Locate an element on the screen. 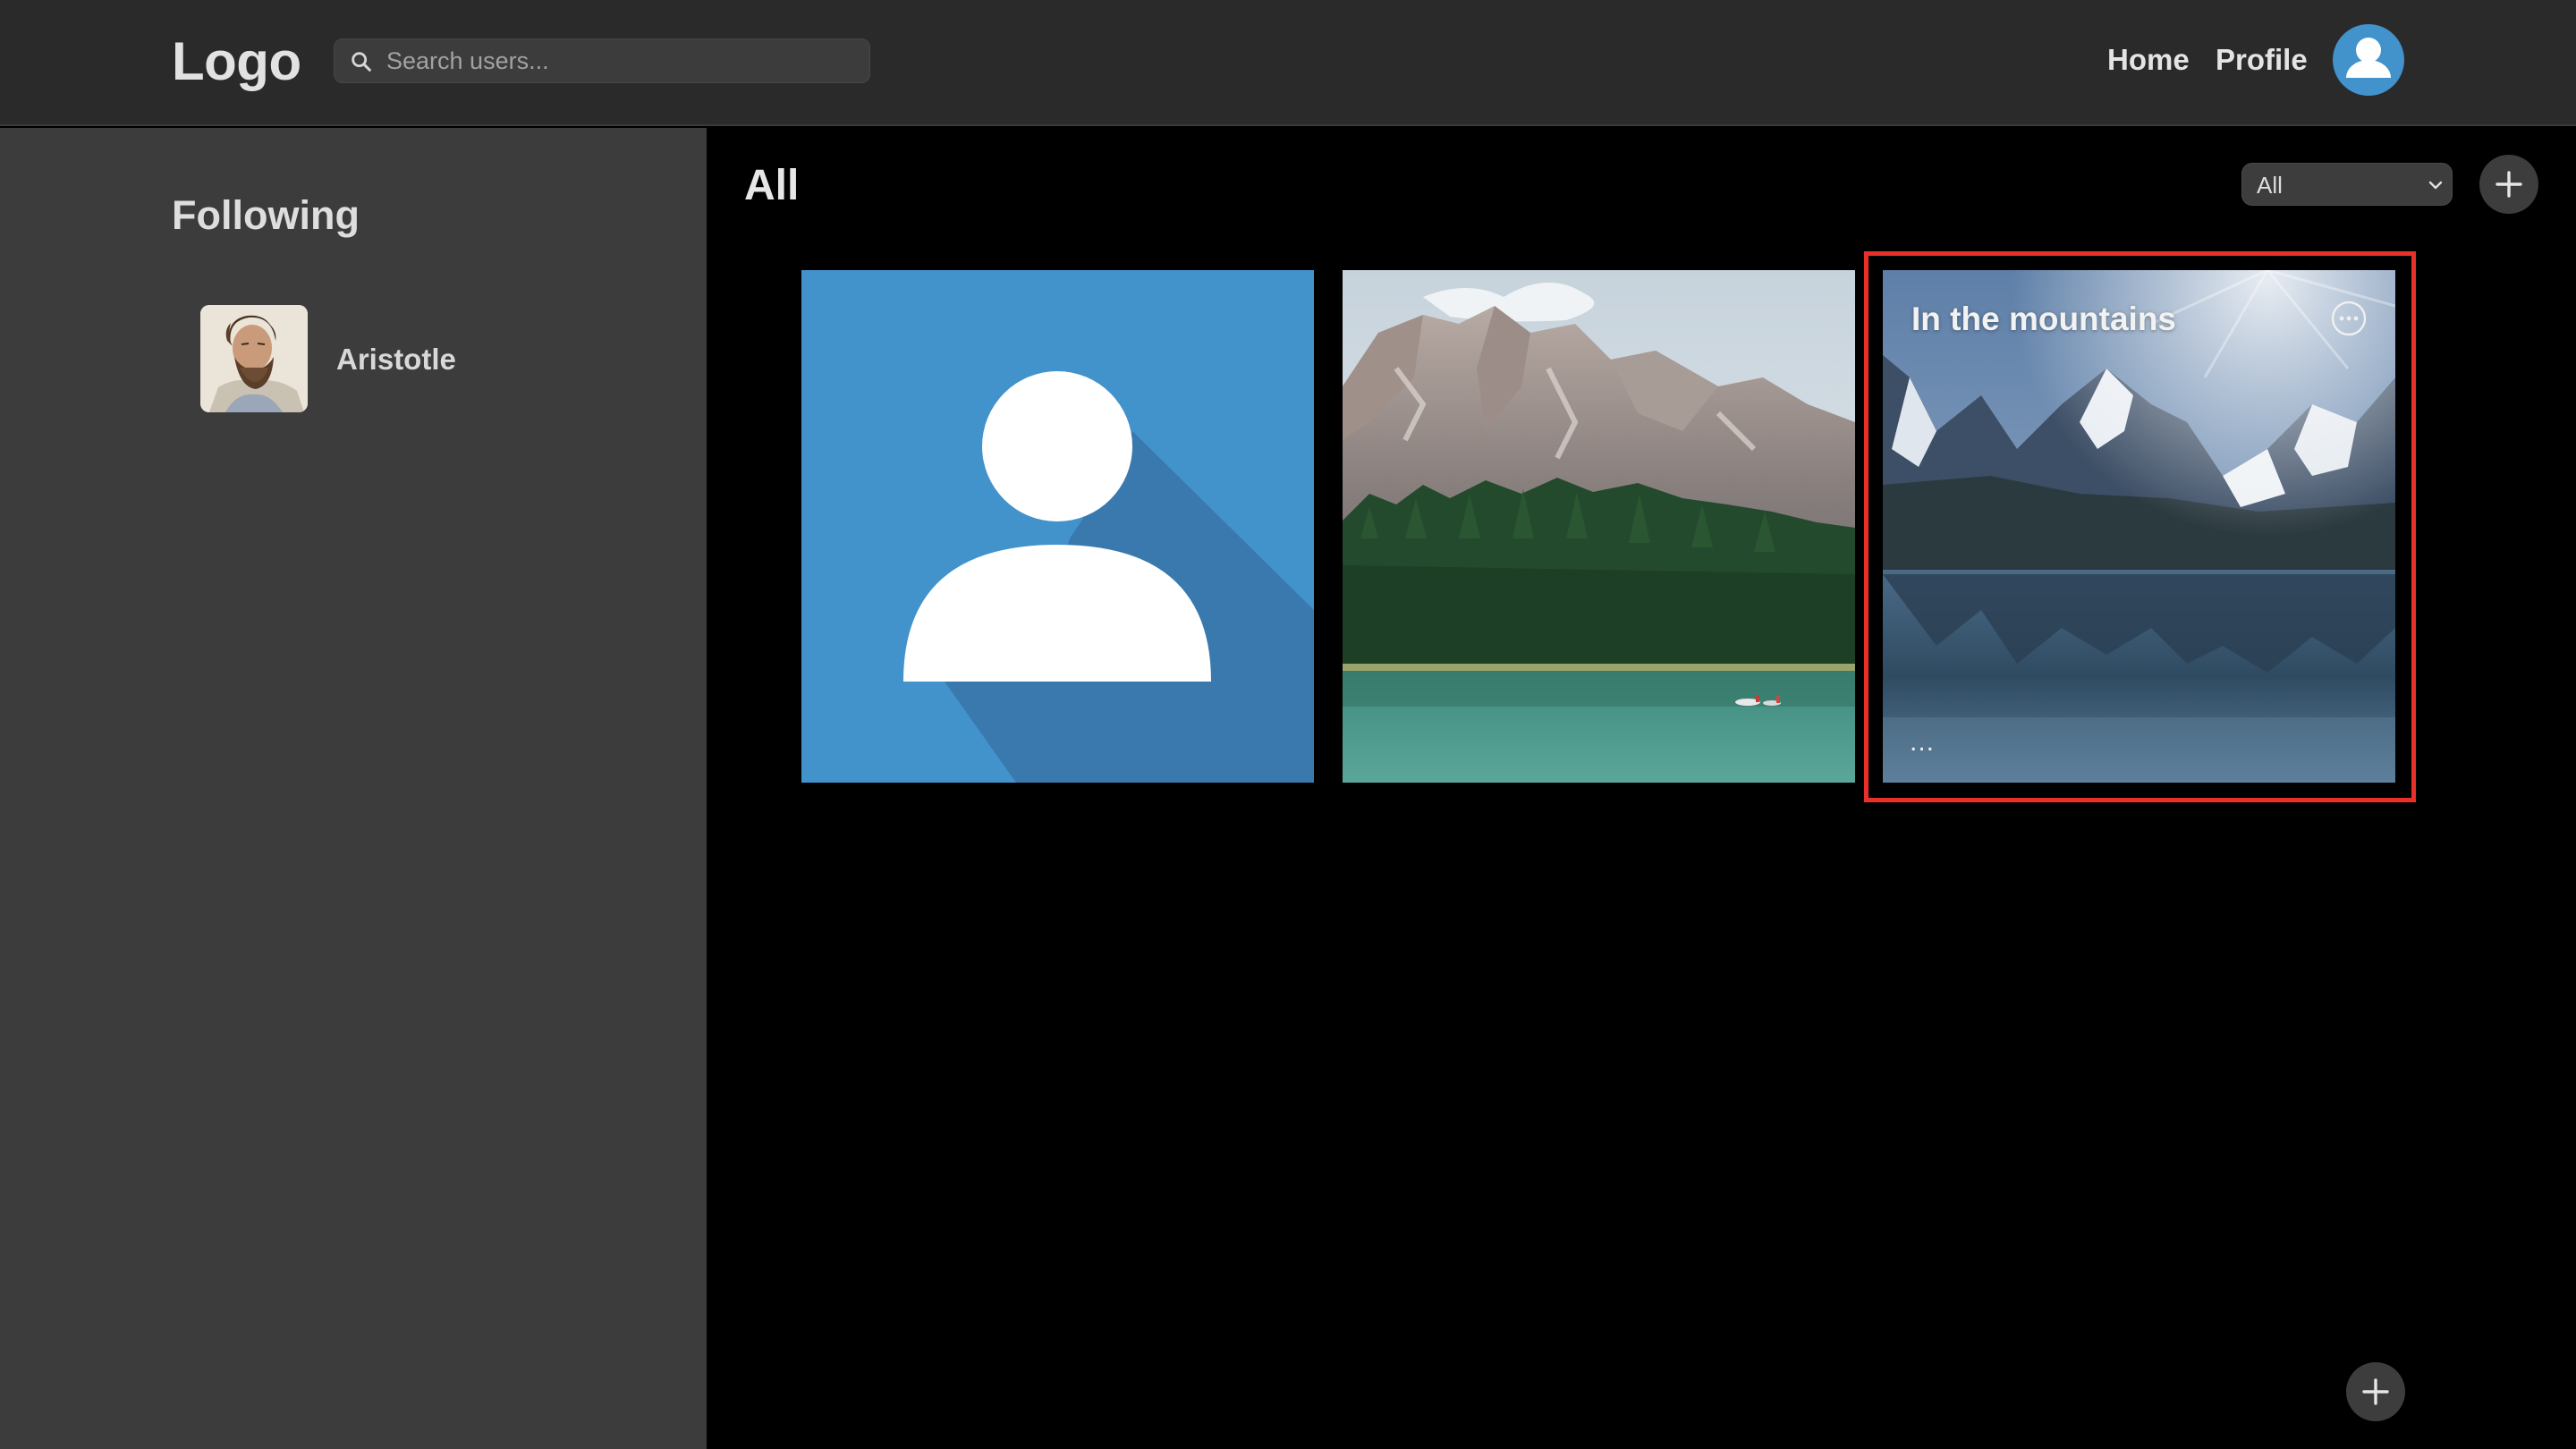 The image size is (2576, 1449). top-bar: Logo Home Profile is located at coordinates (1288, 63).